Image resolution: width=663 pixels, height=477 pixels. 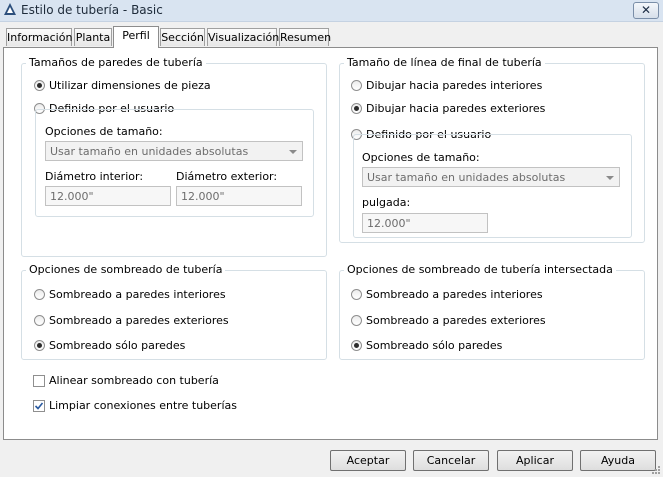 What do you see at coordinates (227, 176) in the screenshot?
I see `outer-diameter-label: Diámetro exterior:` at bounding box center [227, 176].